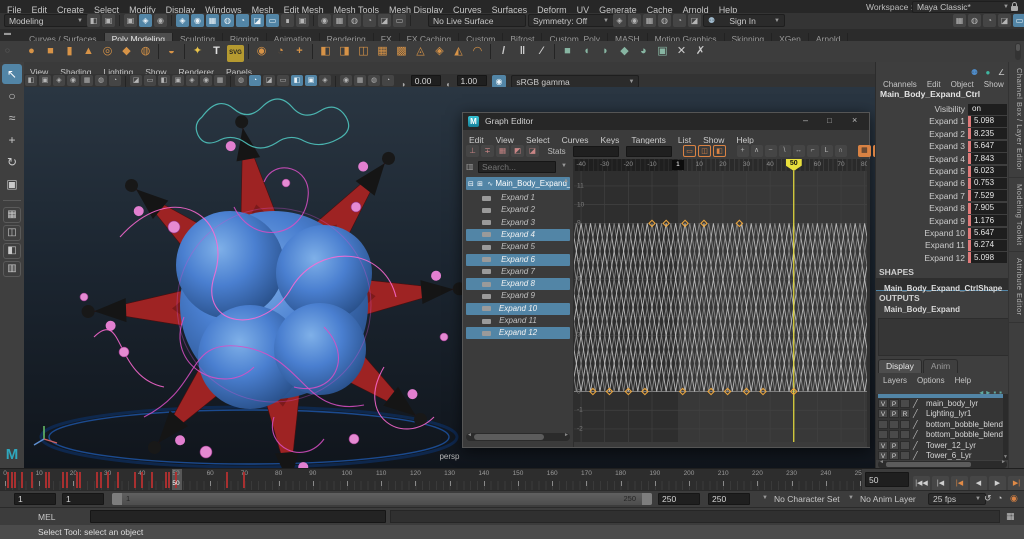 The image size is (1024, 539). I want to click on playback-end-field, so click(679, 499).